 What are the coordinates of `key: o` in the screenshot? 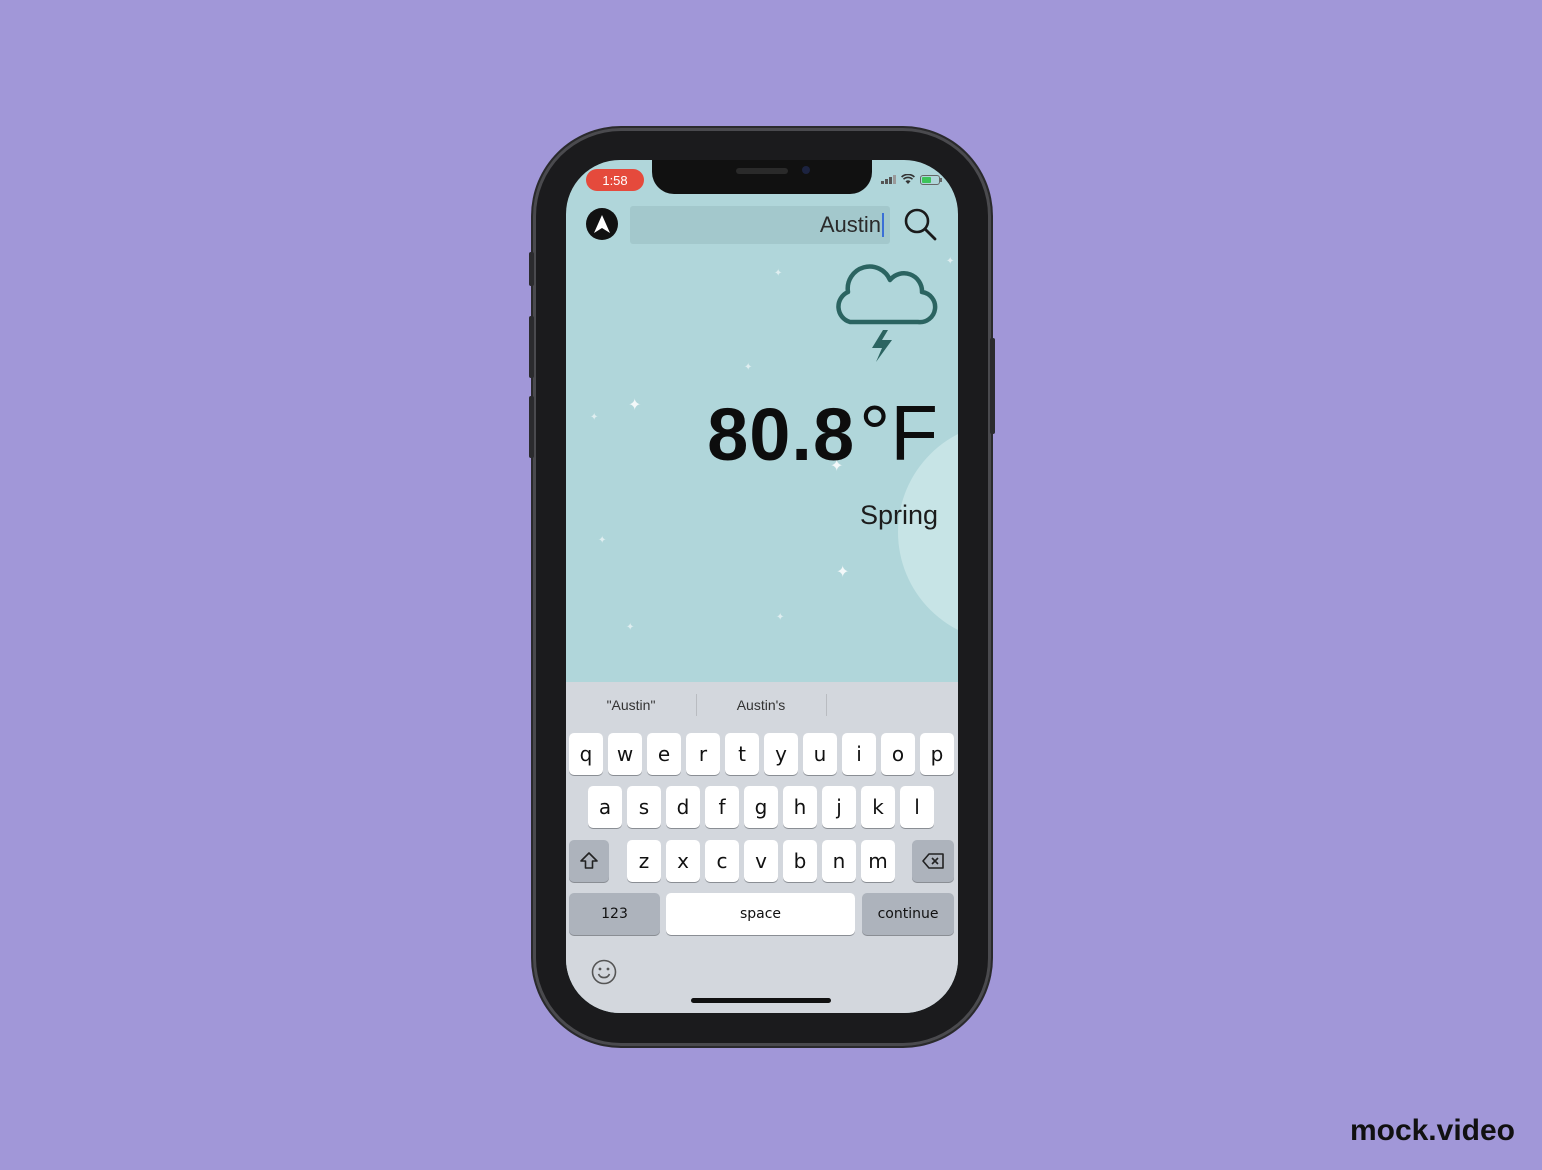 It's located at (898, 754).